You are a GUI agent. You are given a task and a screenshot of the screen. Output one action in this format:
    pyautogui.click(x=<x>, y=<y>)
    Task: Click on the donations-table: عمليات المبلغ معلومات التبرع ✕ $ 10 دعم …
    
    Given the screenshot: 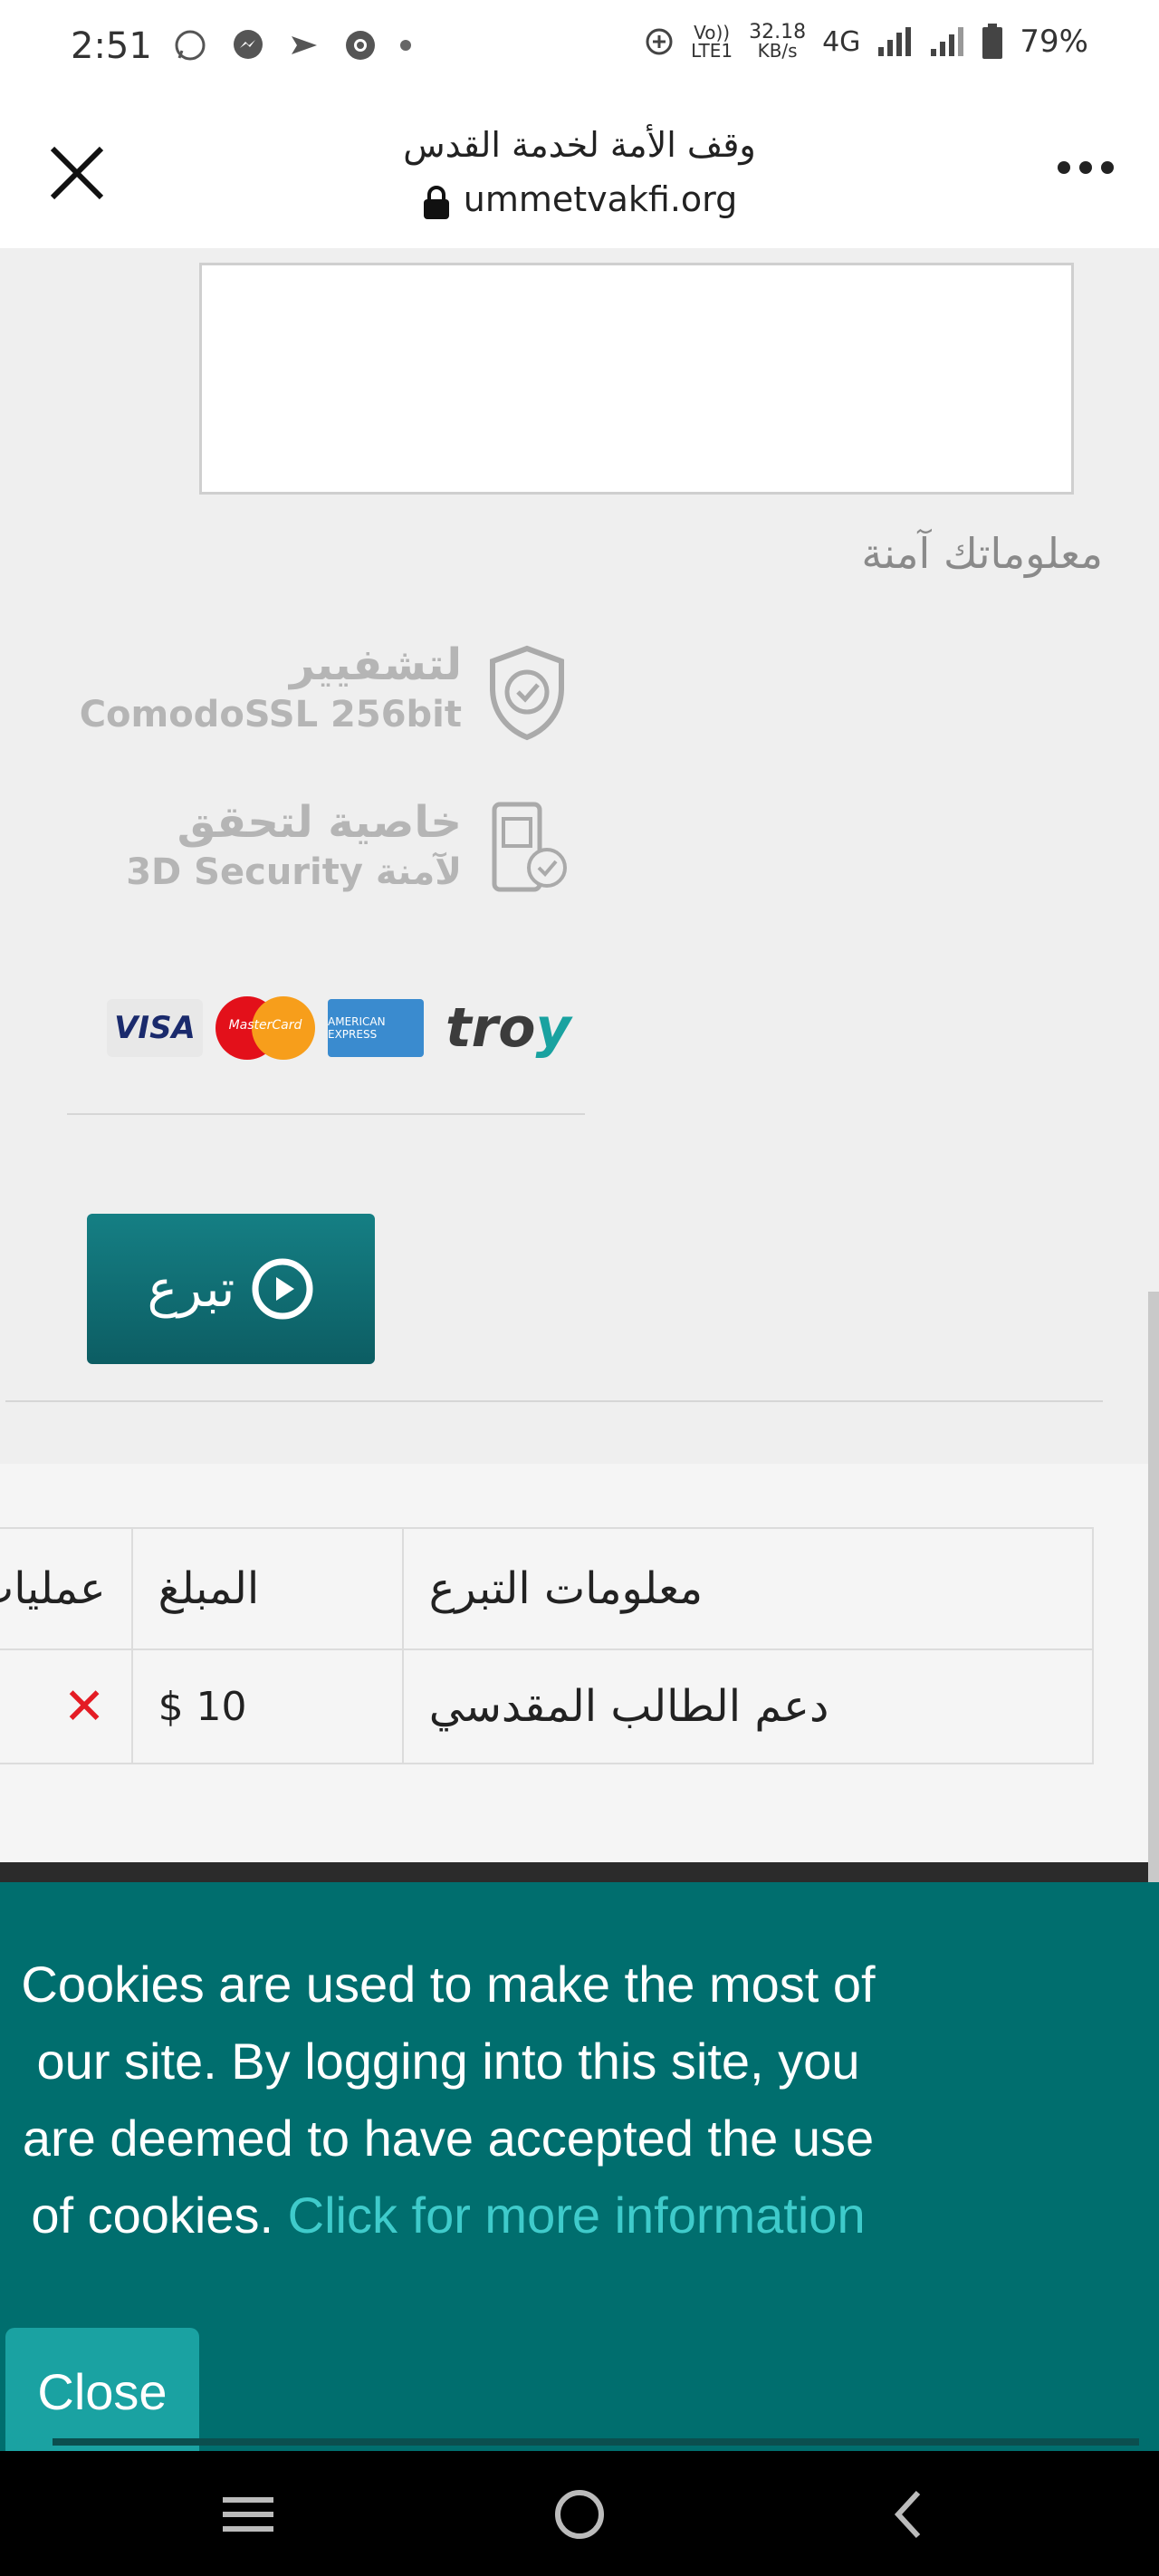 What is the action you would take?
    pyautogui.click(x=547, y=1645)
    